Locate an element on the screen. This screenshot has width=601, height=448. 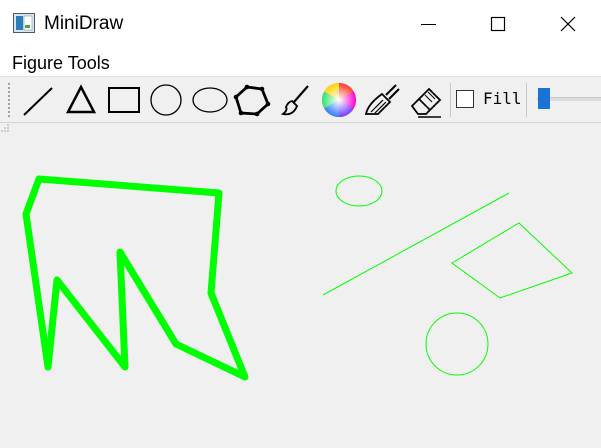
window-title: MiniDraw is located at coordinates (84, 23).